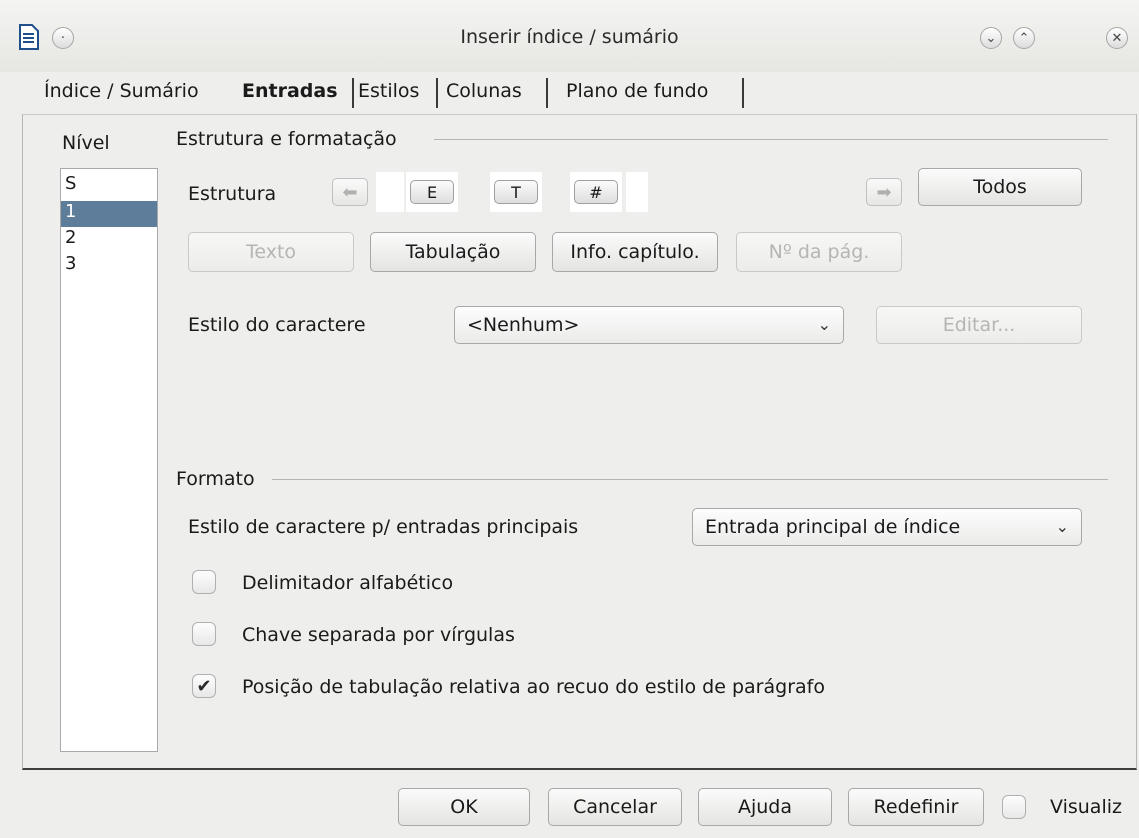 The height and width of the screenshot is (838, 1139). I want to click on level-label: Nível, so click(86, 143).